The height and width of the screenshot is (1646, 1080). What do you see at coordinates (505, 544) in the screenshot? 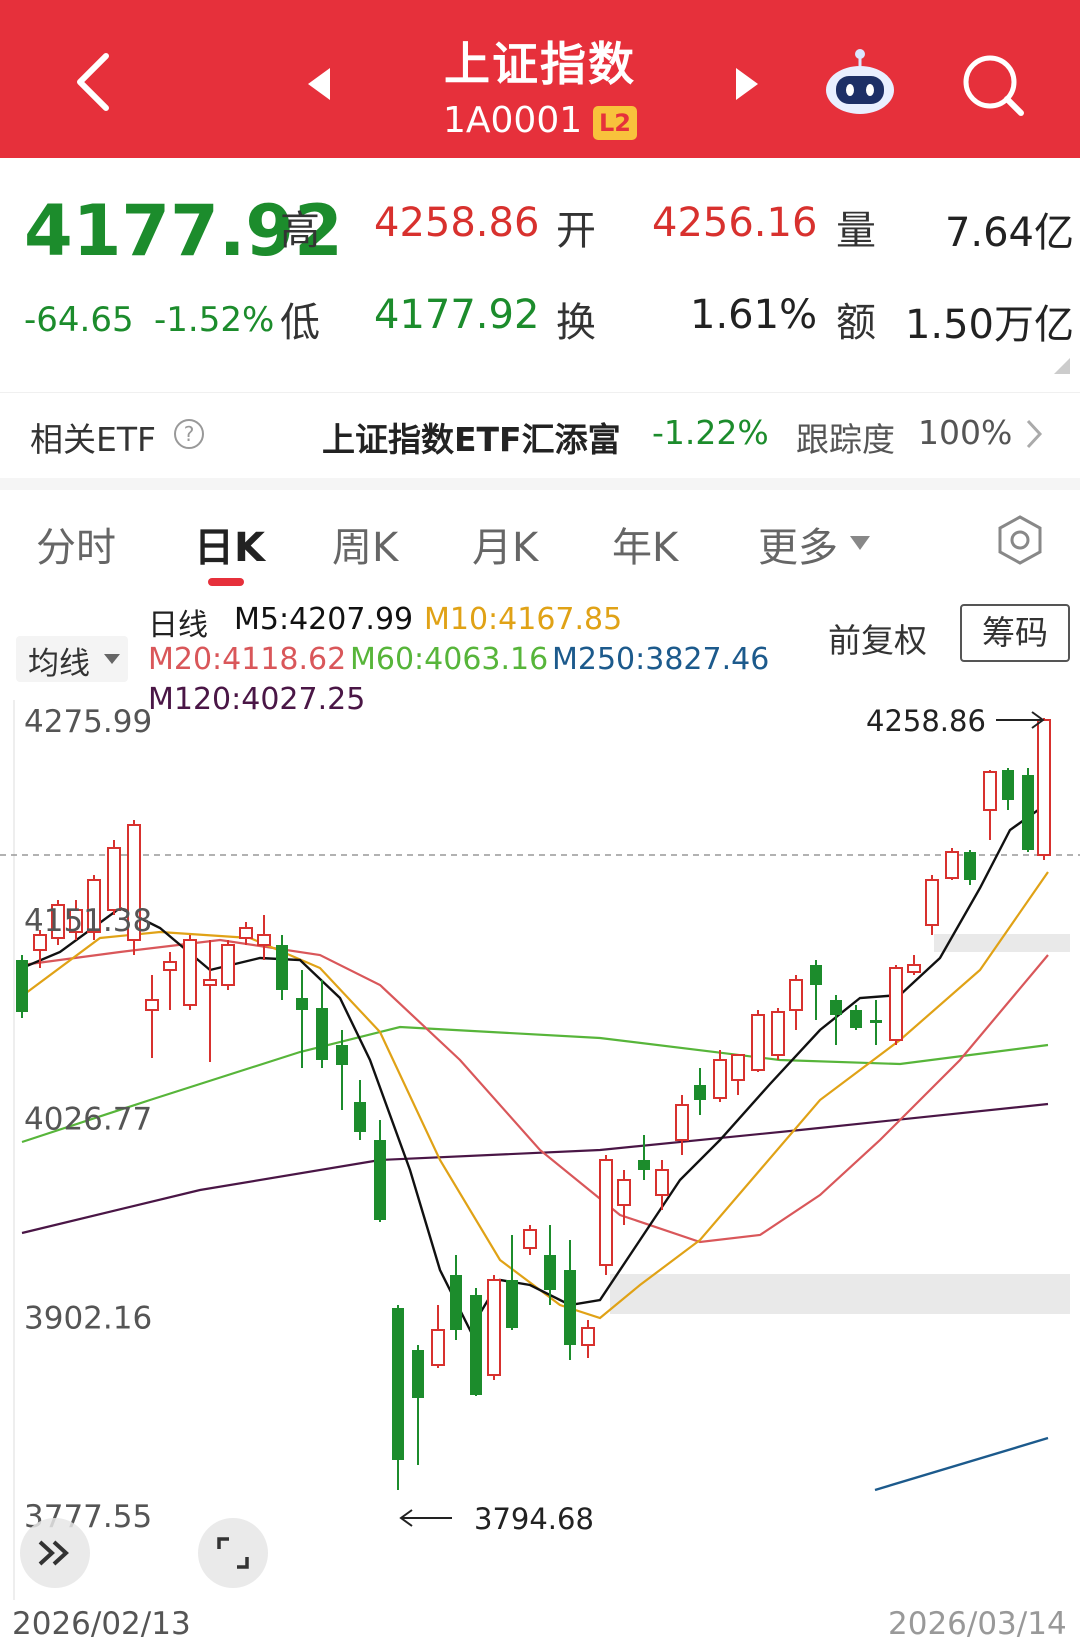
I see `tab-monthly-k: 月K` at bounding box center [505, 544].